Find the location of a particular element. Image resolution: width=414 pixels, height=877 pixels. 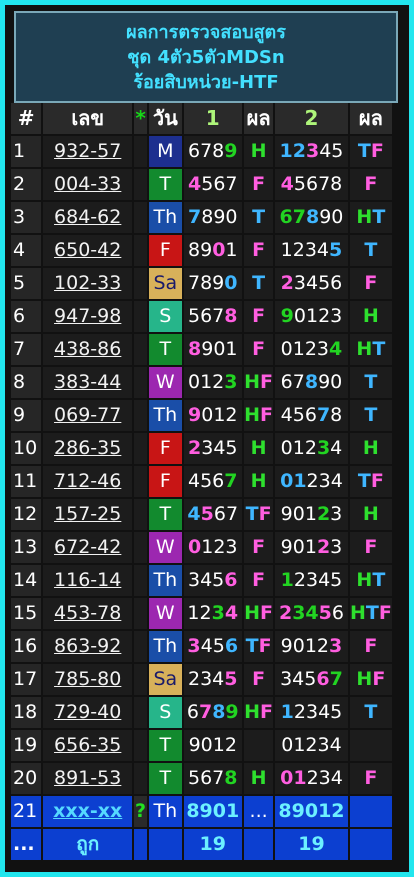

row-index: 17 is located at coordinates (26, 679).